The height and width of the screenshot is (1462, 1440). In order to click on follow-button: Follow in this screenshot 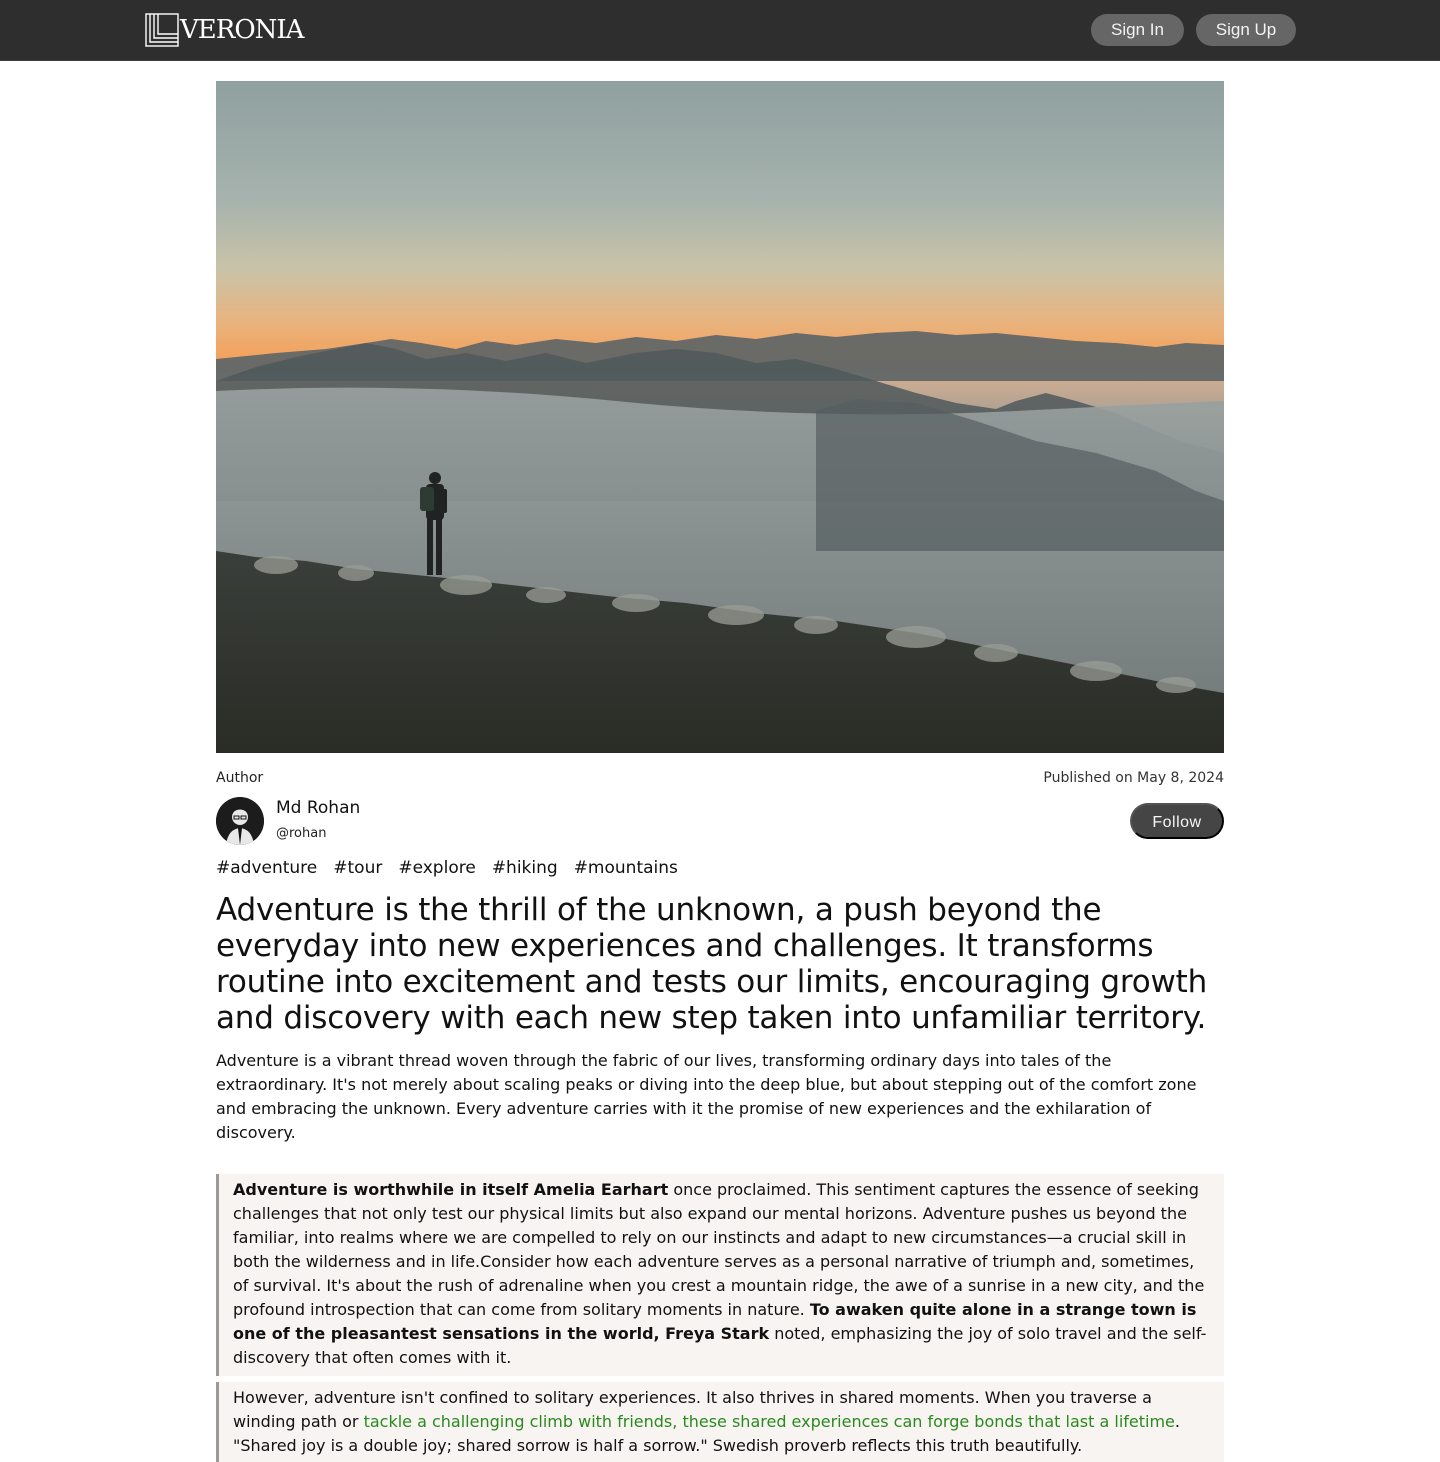, I will do `click(1177, 821)`.